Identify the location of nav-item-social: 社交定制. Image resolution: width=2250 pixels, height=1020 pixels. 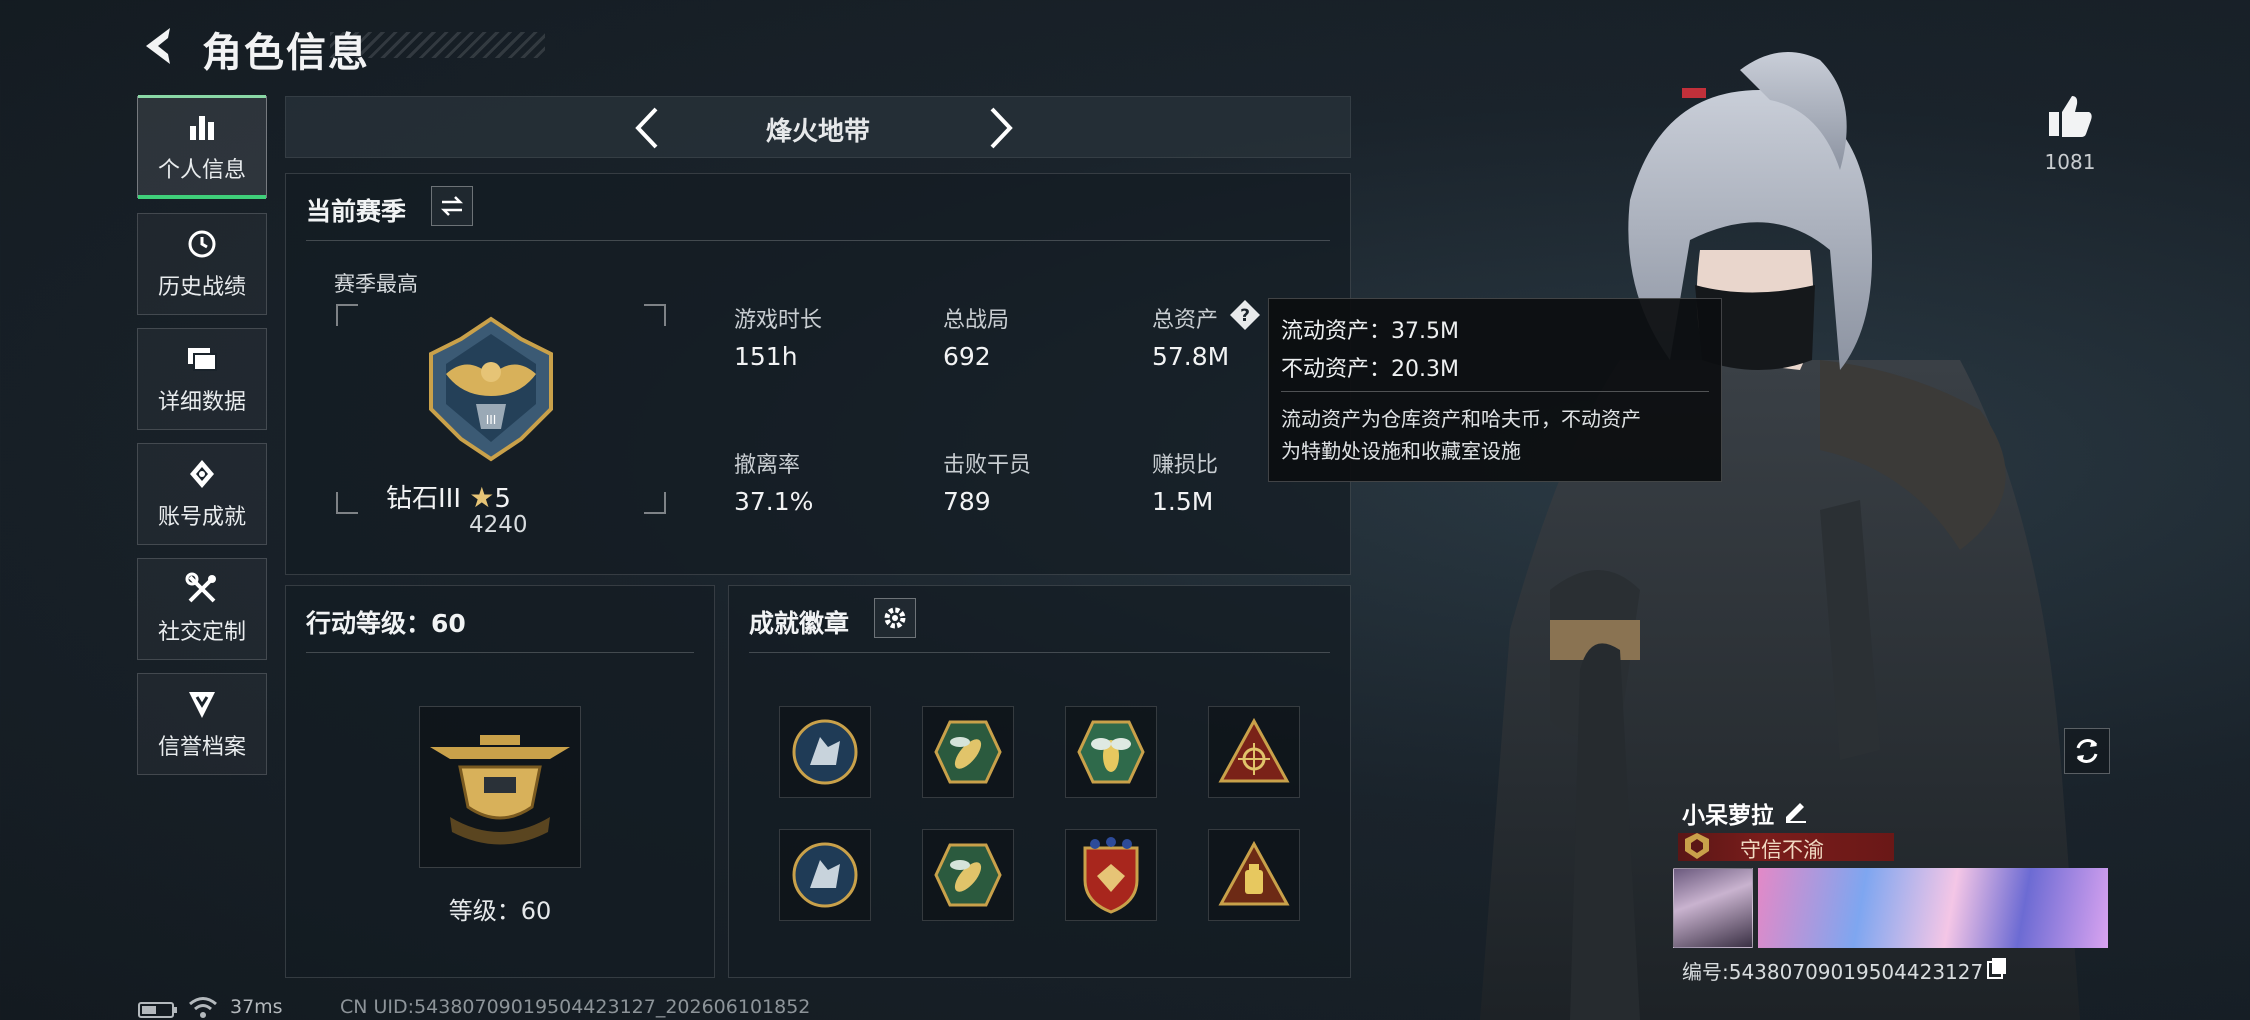
(202, 609).